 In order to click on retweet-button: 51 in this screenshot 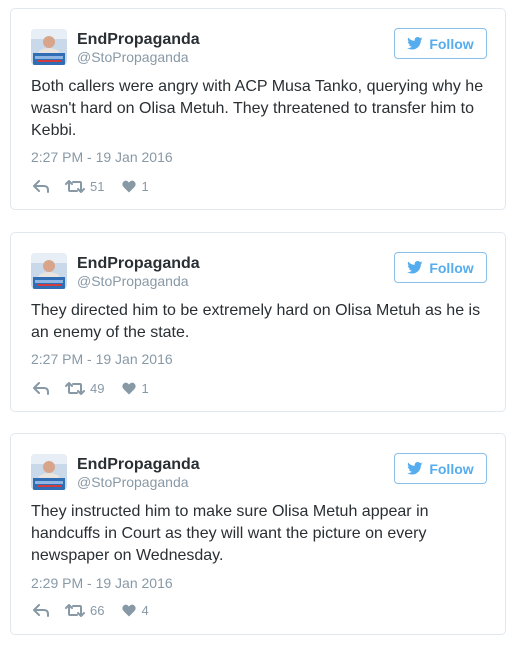, I will do `click(84, 186)`.